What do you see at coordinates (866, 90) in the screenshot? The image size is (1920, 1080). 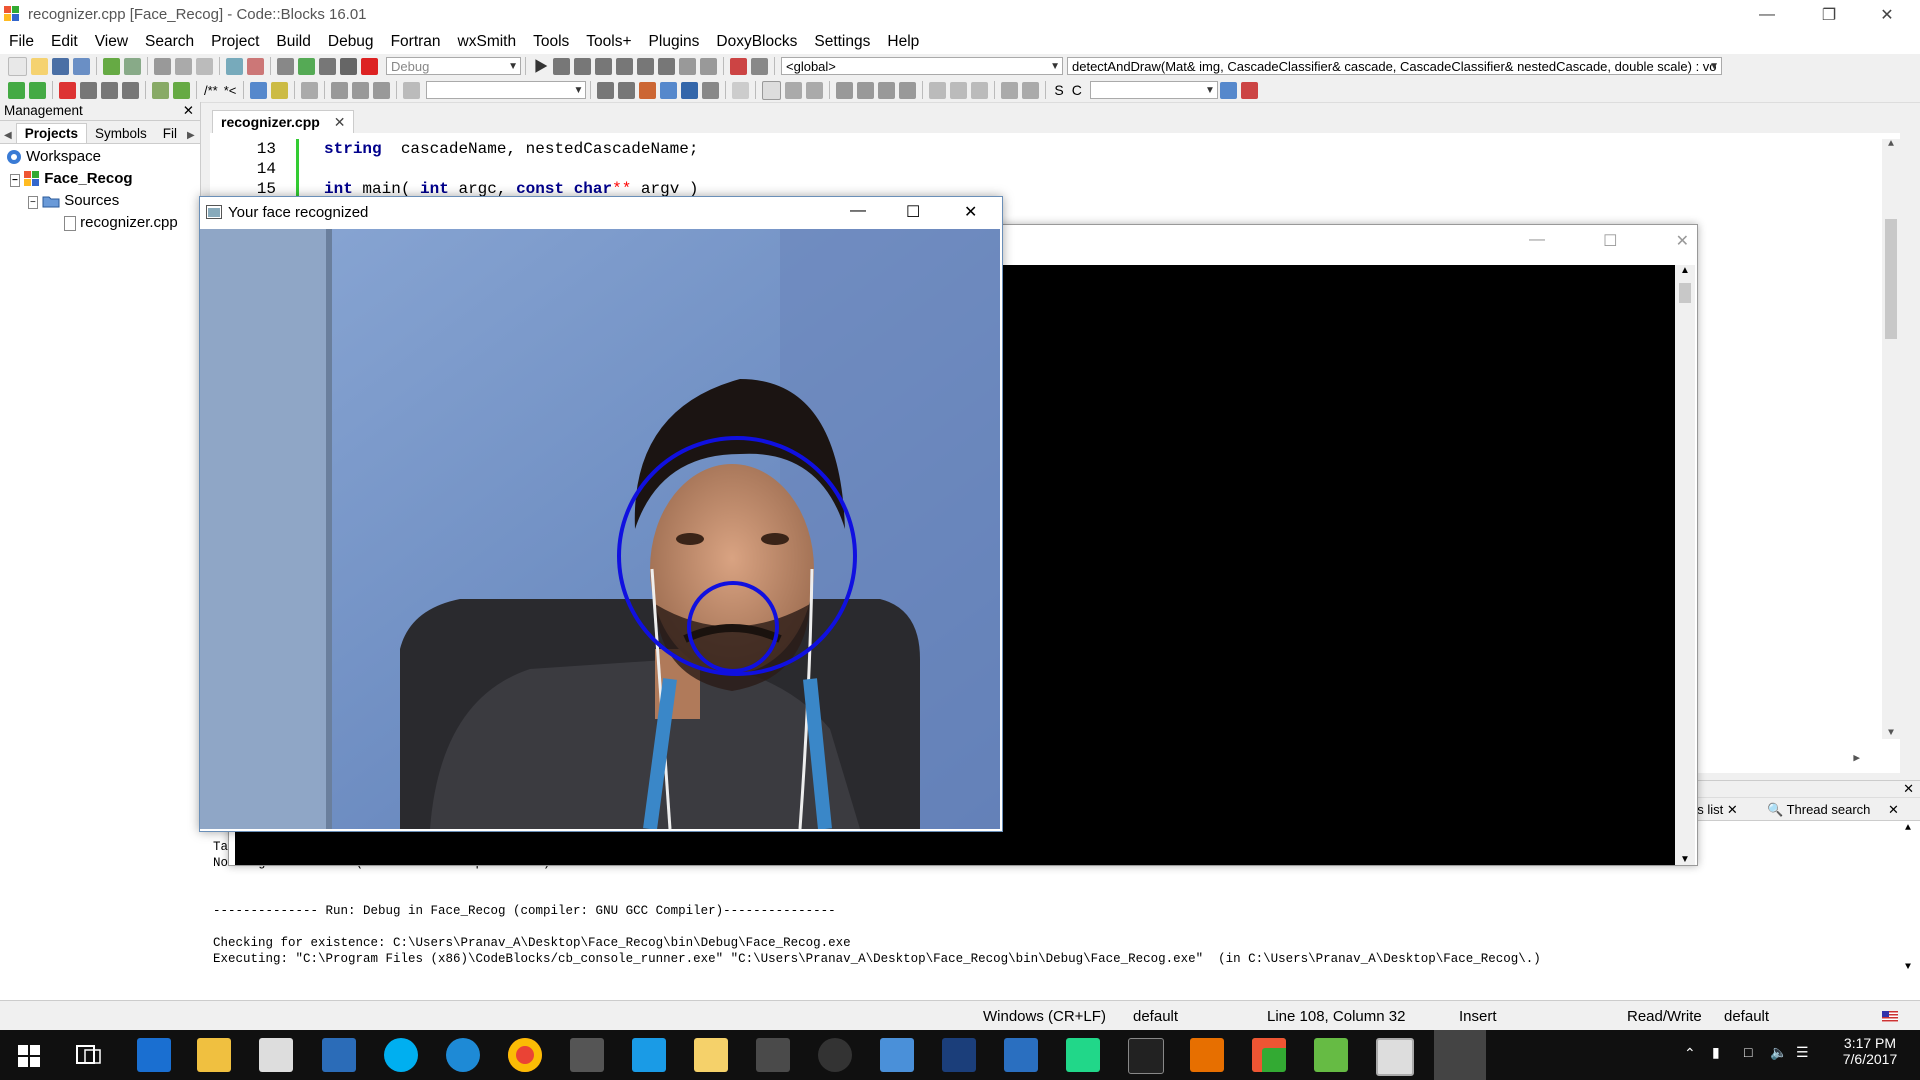 I see `grid-sizer-icon` at bounding box center [866, 90].